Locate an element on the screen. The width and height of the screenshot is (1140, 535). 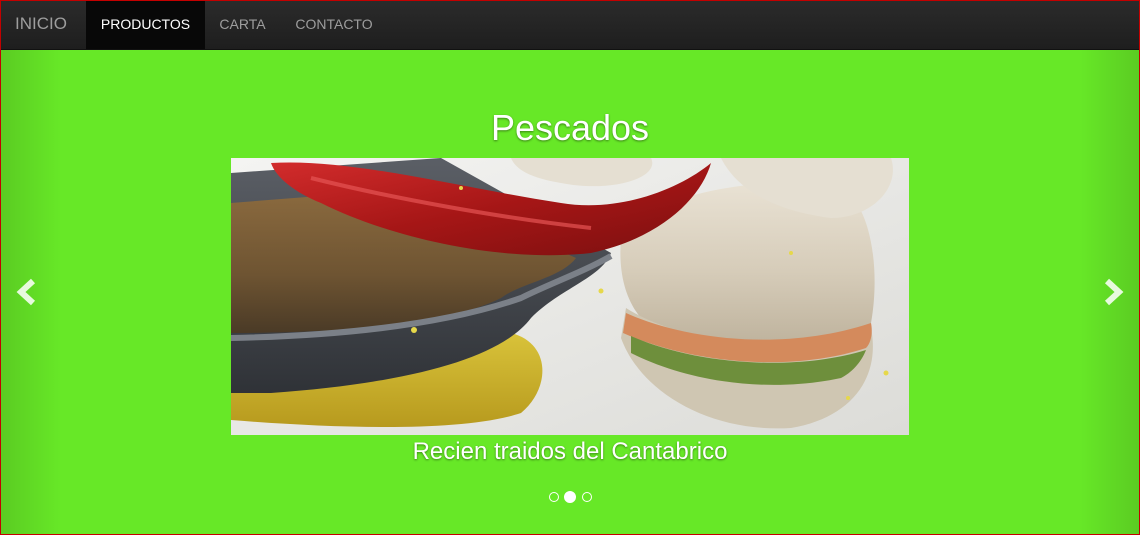
chevron-left-icon is located at coordinates (26, 292).